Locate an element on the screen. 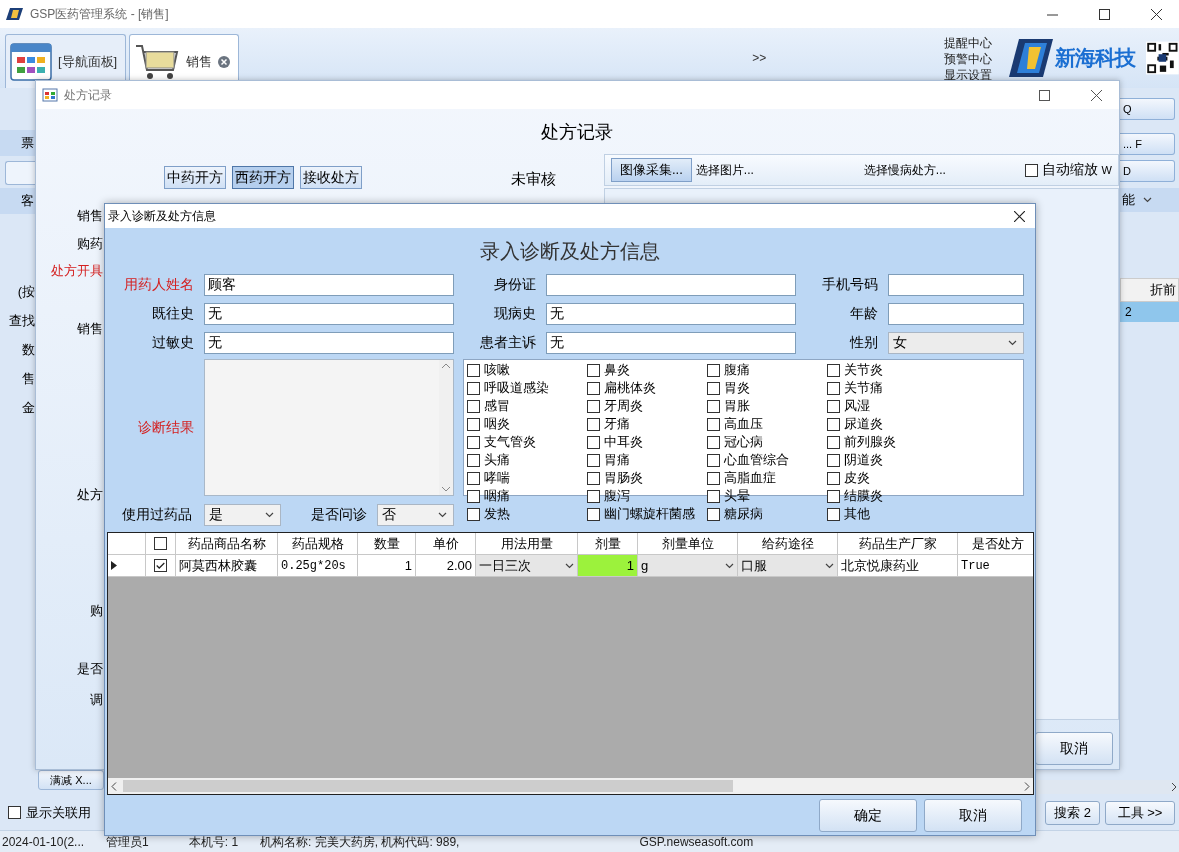 This screenshot has width=1179, height=852. link: 提醒中心 is located at coordinates (968, 43).